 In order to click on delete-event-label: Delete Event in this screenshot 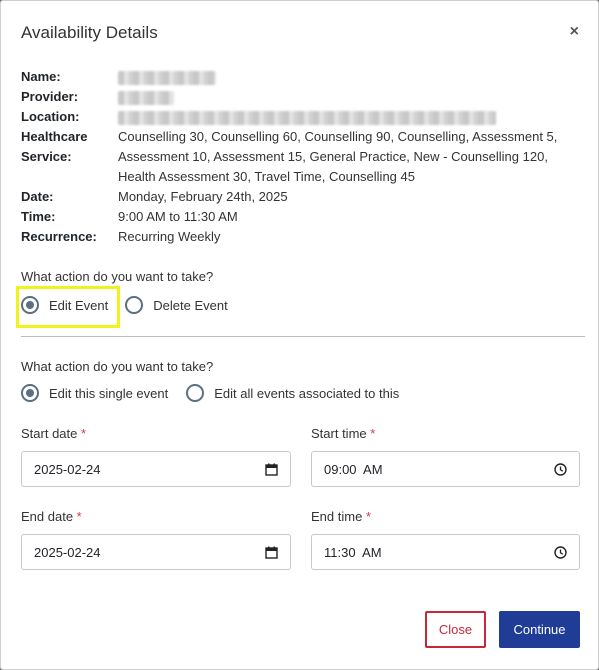, I will do `click(190, 305)`.